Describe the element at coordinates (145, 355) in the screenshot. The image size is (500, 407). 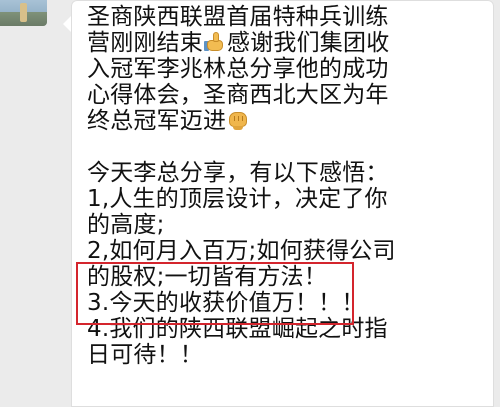
I see `message-line: 日可待！！` at that location.